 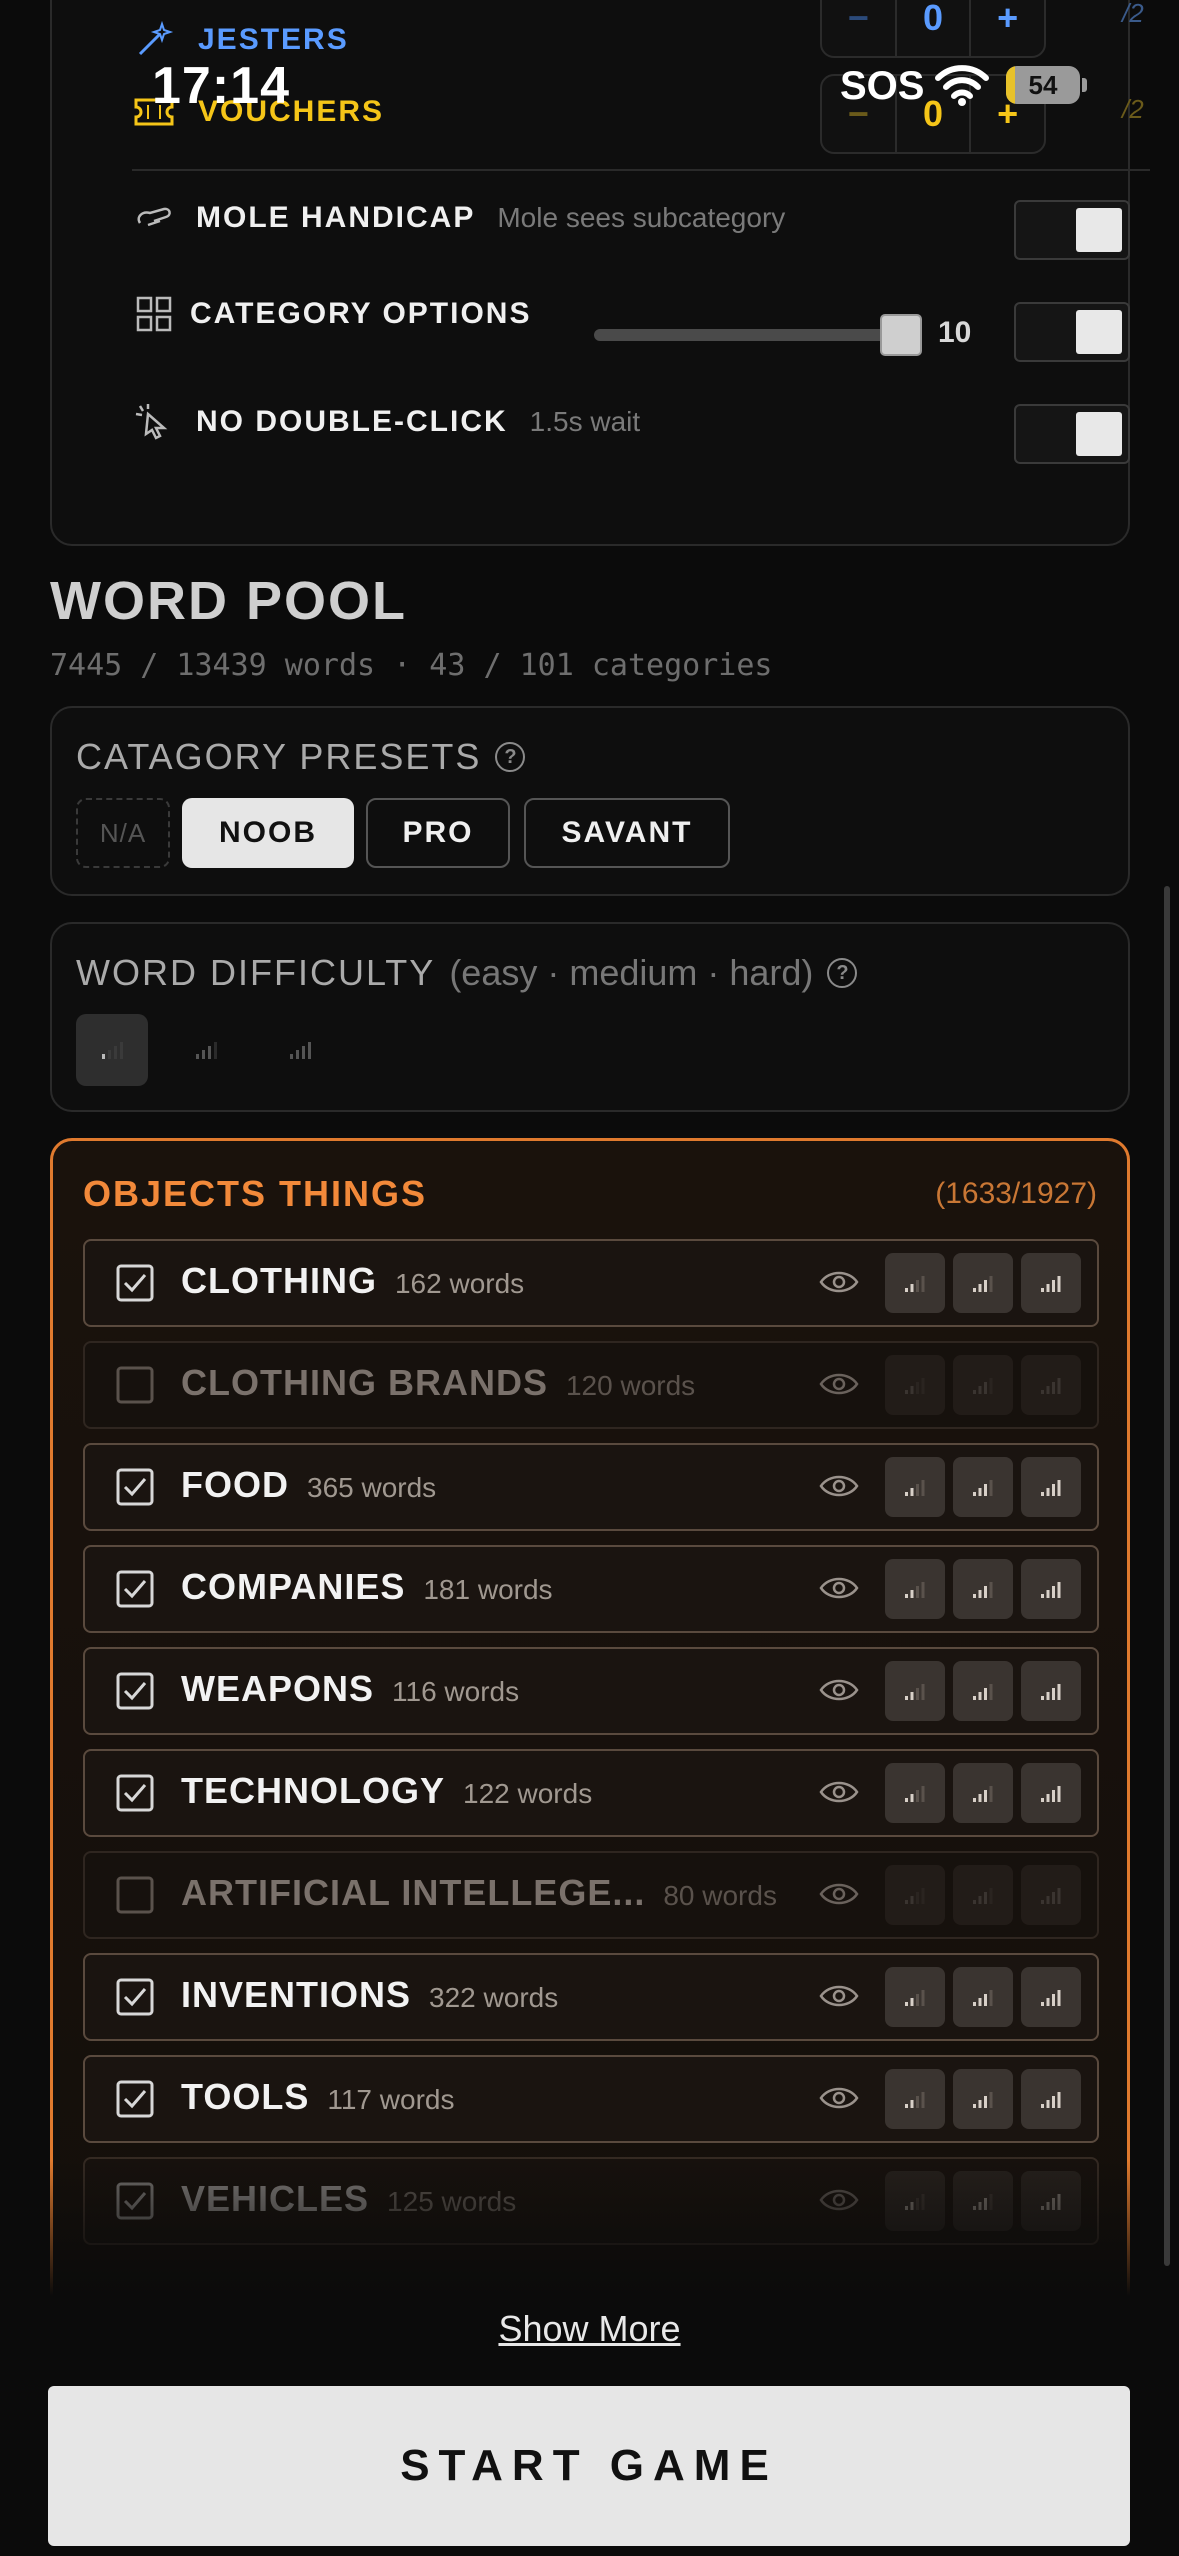 I want to click on difficulty-medium-button, so click(x=206, y=1050).